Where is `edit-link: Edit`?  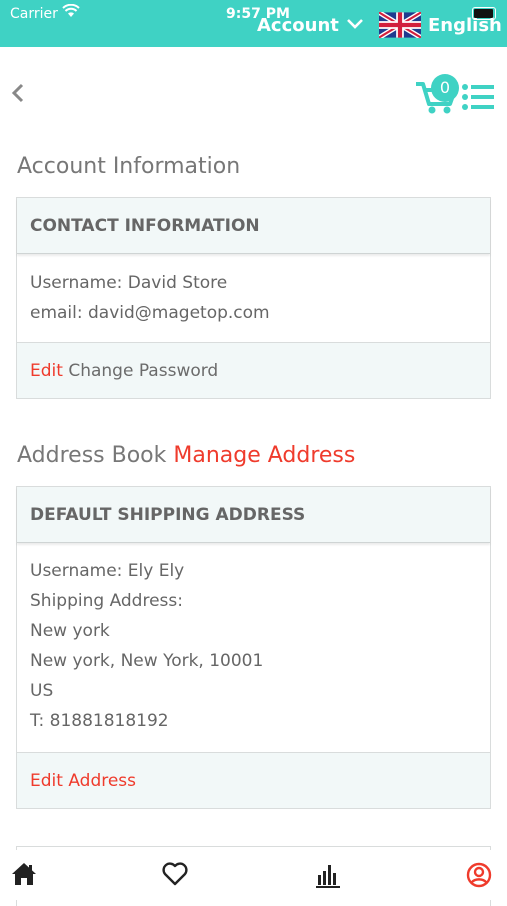 edit-link: Edit is located at coordinates (46, 371).